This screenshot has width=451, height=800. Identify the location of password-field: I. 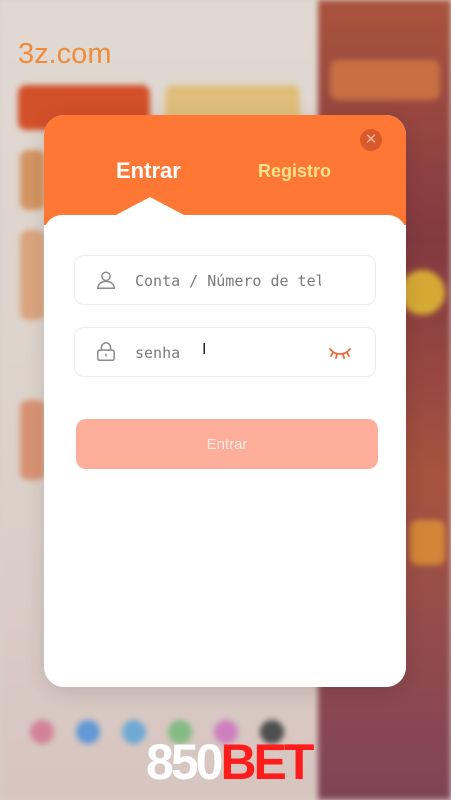
(225, 352).